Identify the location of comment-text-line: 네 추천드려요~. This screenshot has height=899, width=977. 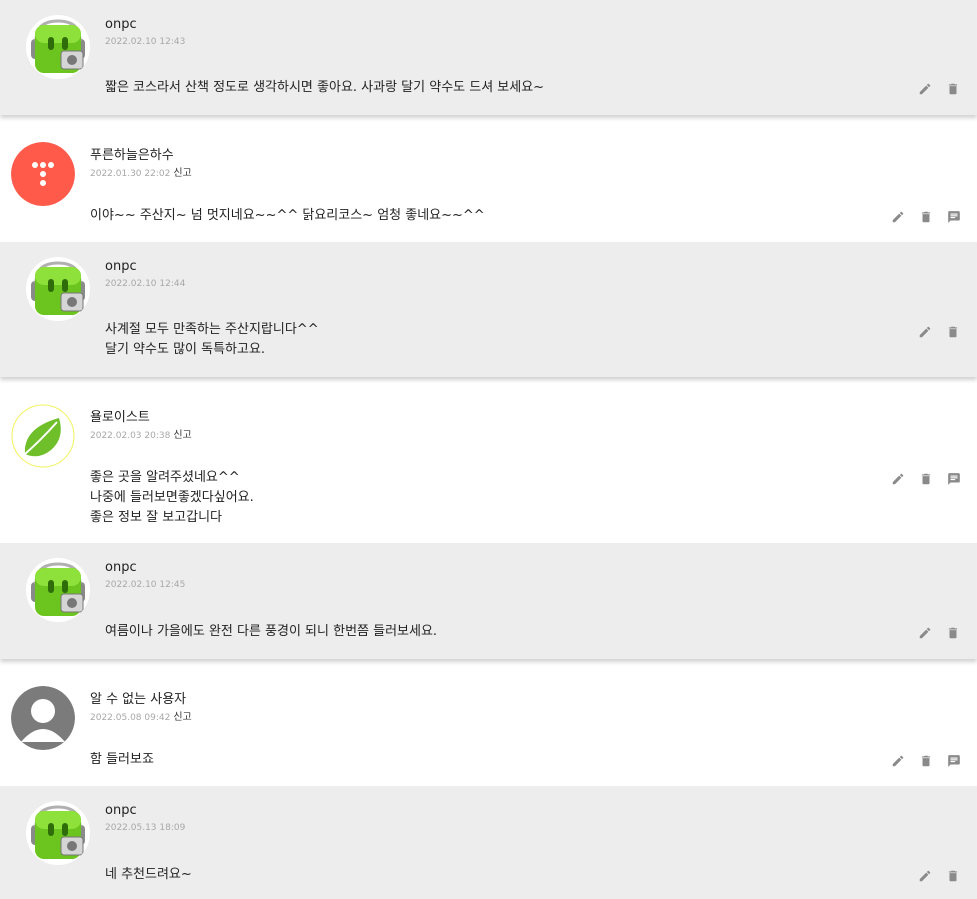
(148, 874).